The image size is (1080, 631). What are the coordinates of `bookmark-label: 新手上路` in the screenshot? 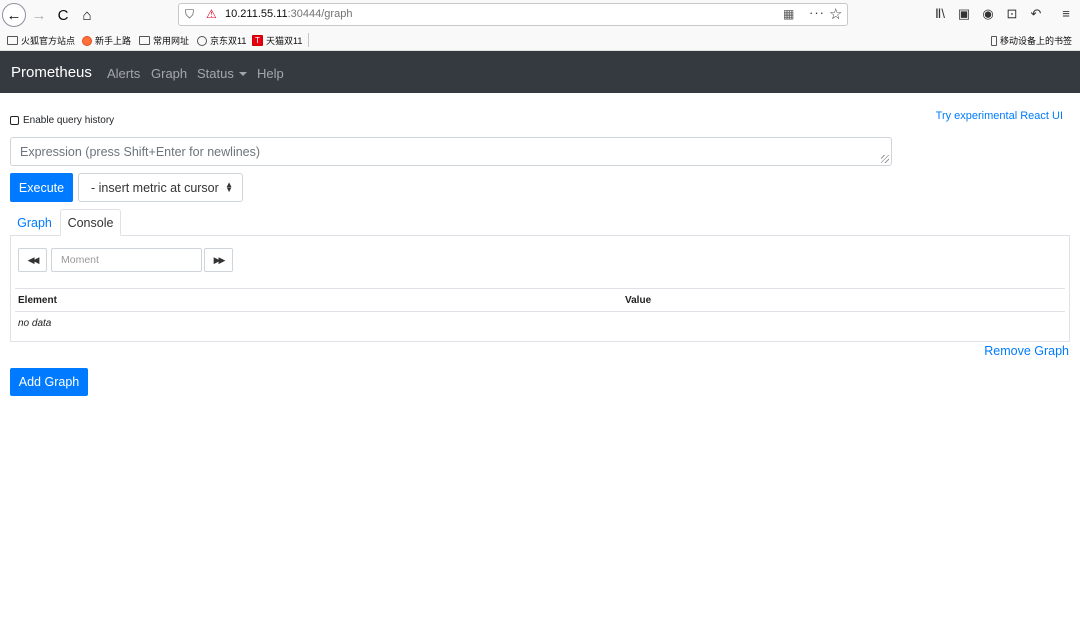 It's located at (113, 41).